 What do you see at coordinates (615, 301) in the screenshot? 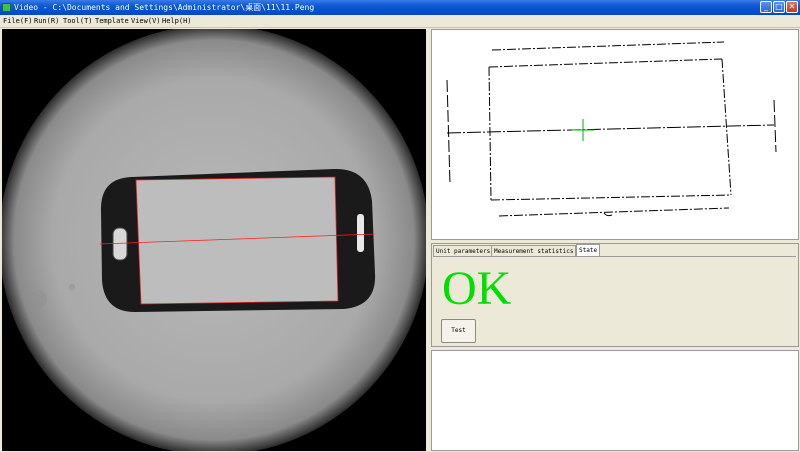
I see `state-tab-content: OK Test` at bounding box center [615, 301].